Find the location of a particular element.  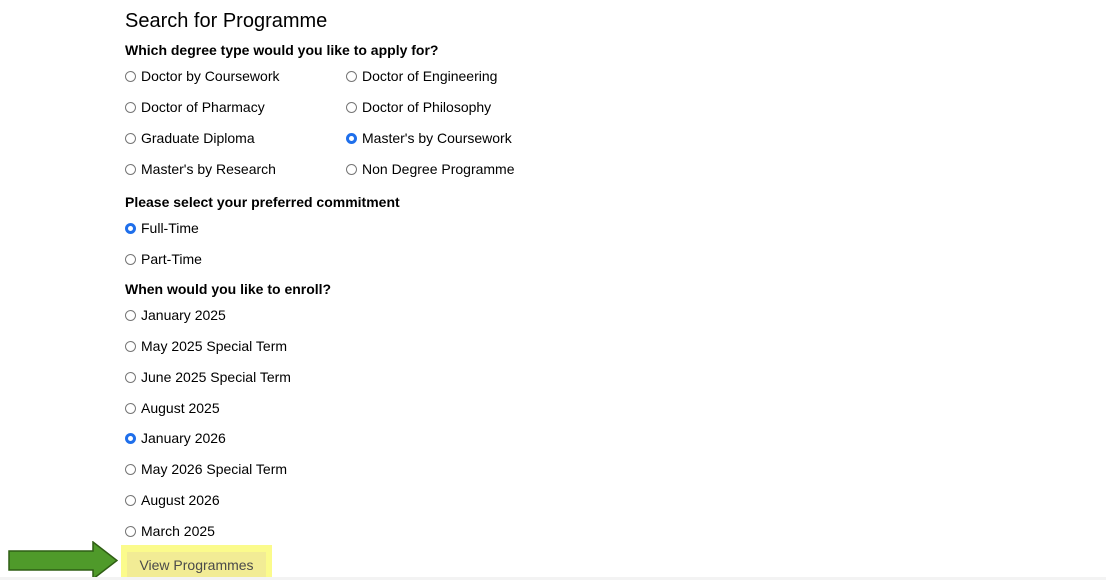

arrow-shape is located at coordinates (63, 560).